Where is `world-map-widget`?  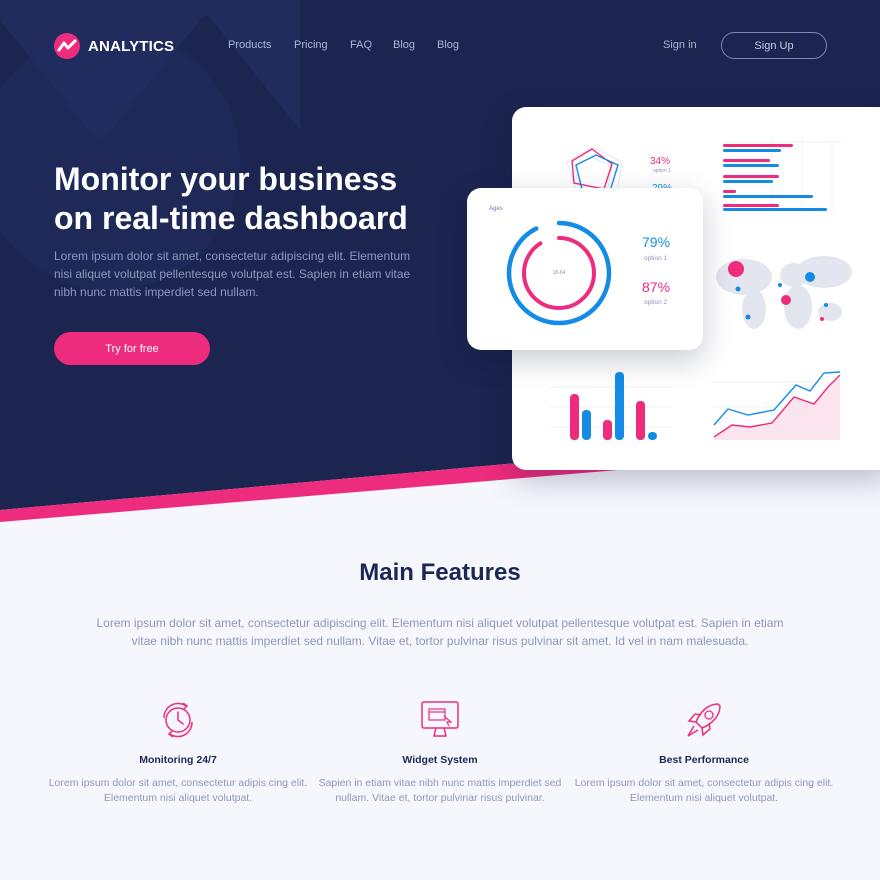 world-map-widget is located at coordinates (784, 292).